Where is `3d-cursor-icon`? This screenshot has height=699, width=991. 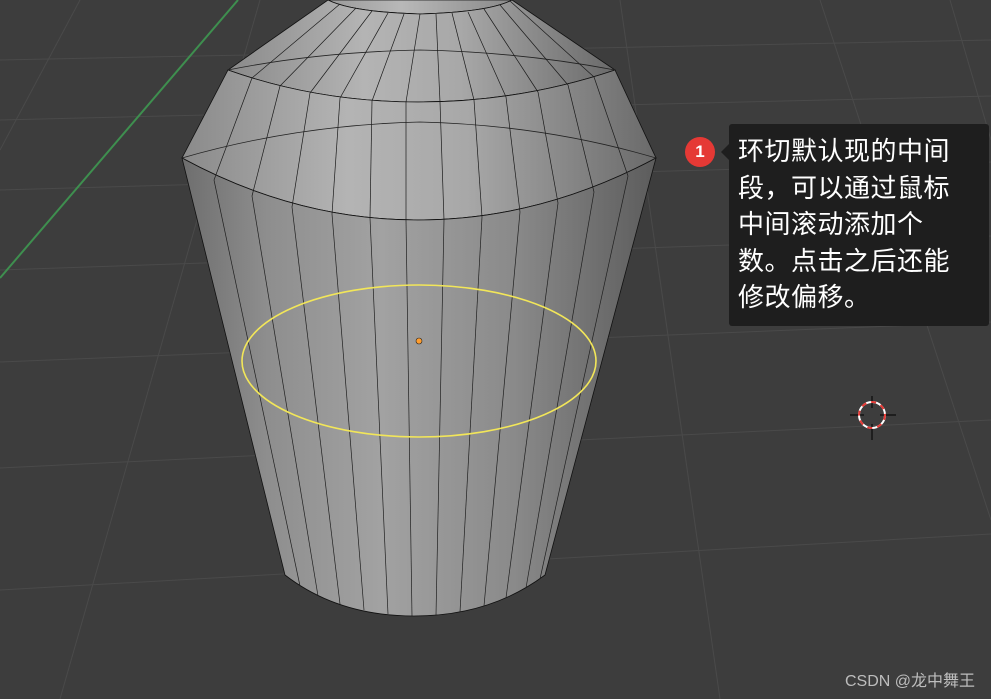 3d-cursor-icon is located at coordinates (873, 418).